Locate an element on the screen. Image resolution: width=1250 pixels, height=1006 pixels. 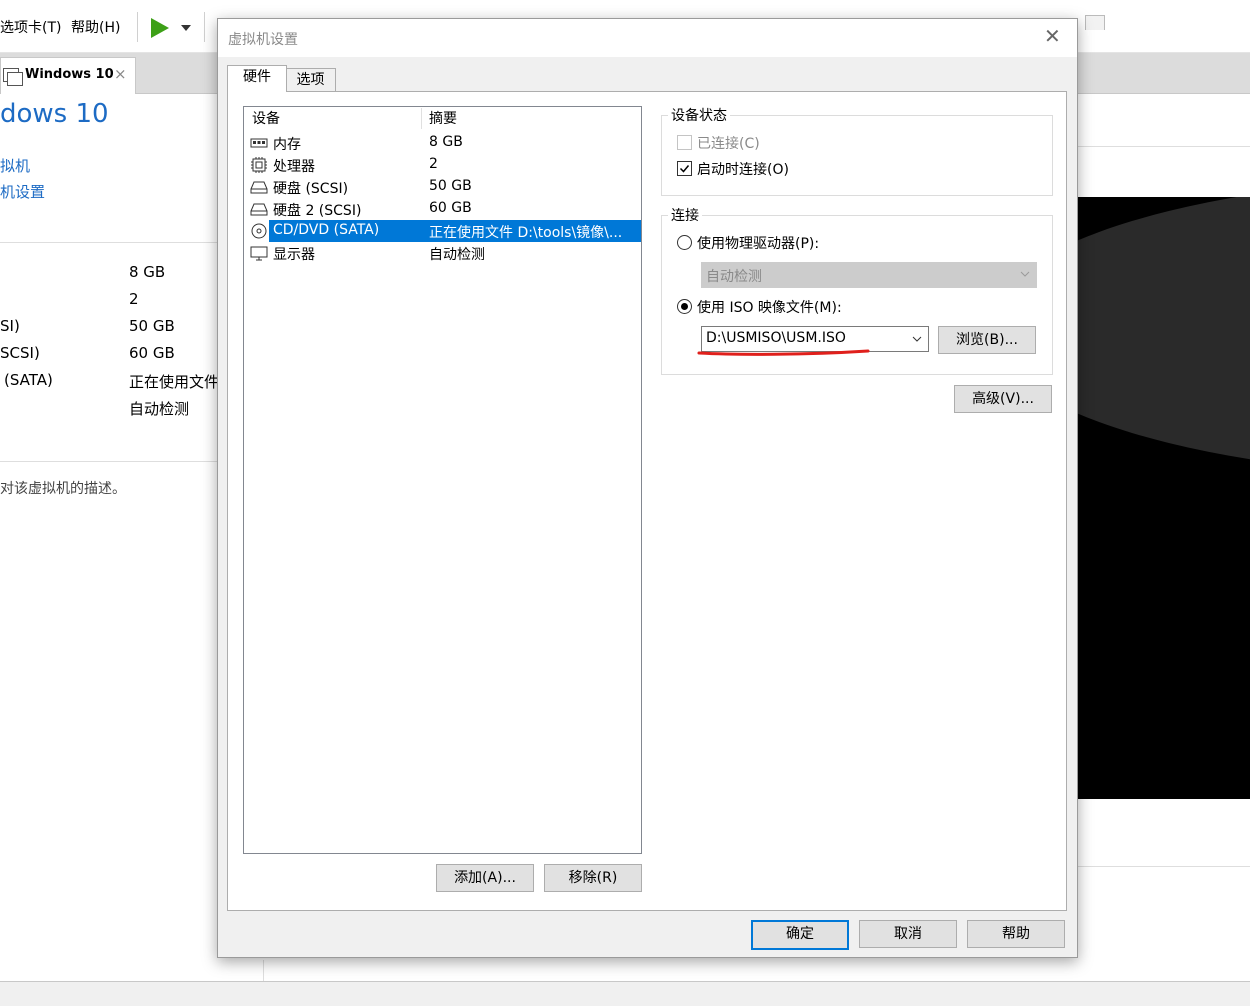
summary-value: 8 GB is located at coordinates (147, 272).